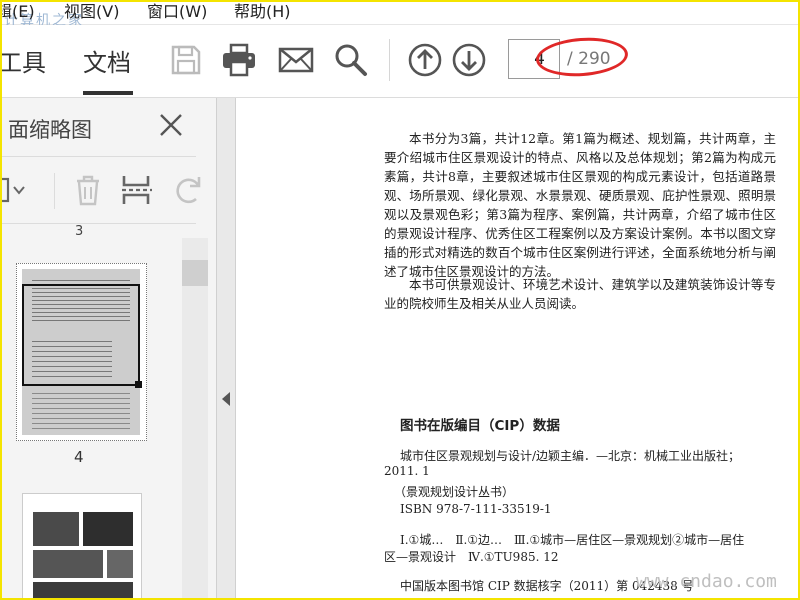  I want to click on page-thumbnail-next, so click(82, 545).